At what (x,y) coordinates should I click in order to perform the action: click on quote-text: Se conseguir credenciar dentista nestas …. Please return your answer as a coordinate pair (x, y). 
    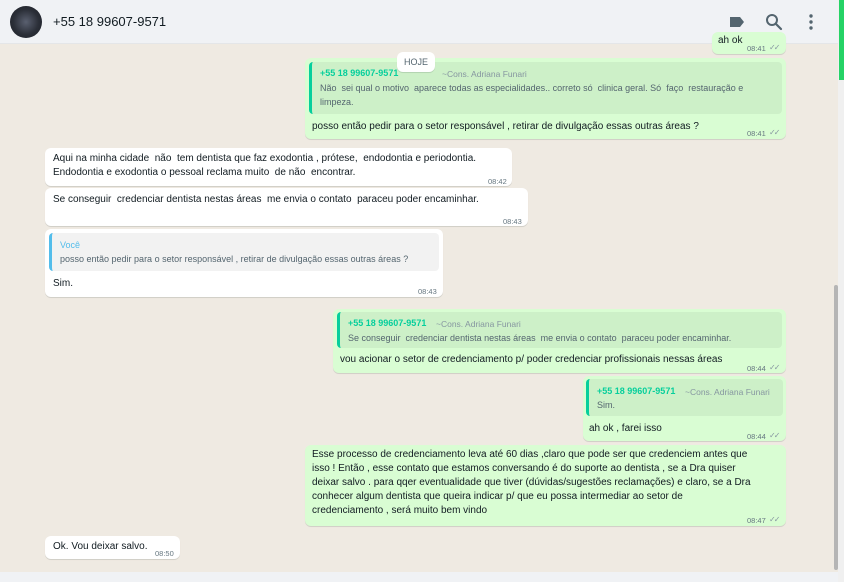
    Looking at the image, I should click on (540, 338).